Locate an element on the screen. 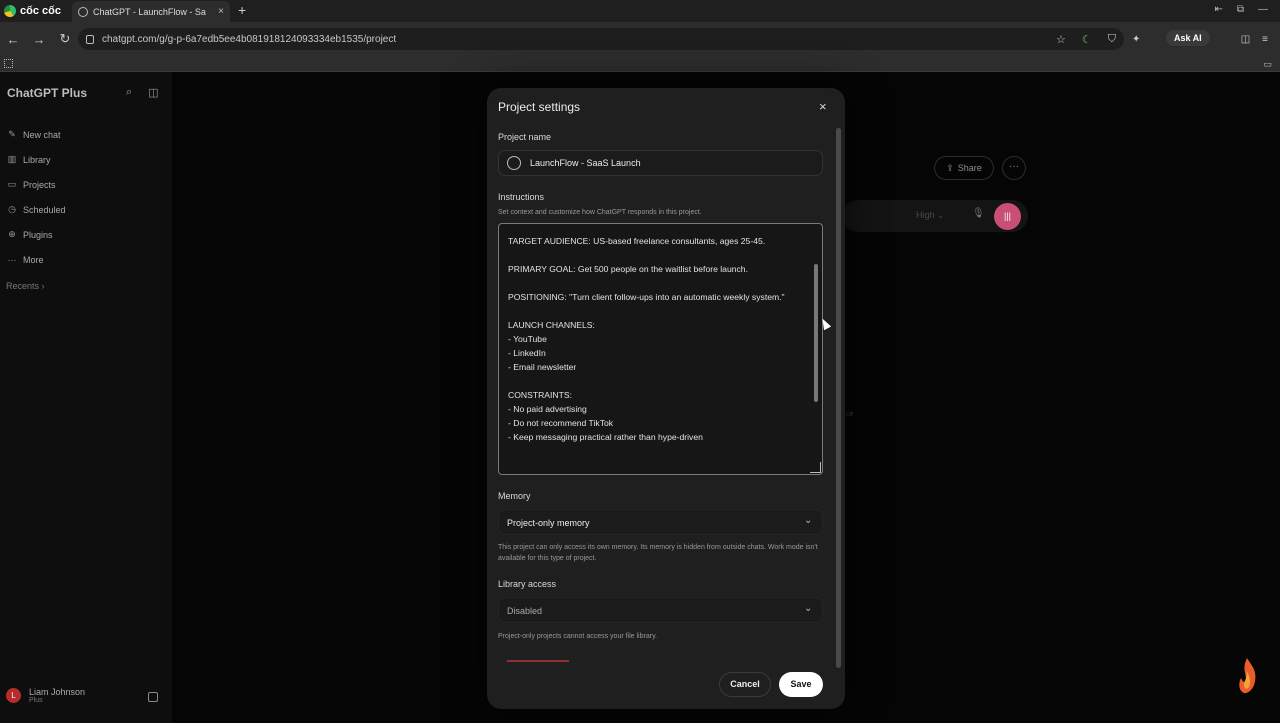 Image resolution: width=1280 pixels, height=723 pixels. project-icon is located at coordinates (514, 163).